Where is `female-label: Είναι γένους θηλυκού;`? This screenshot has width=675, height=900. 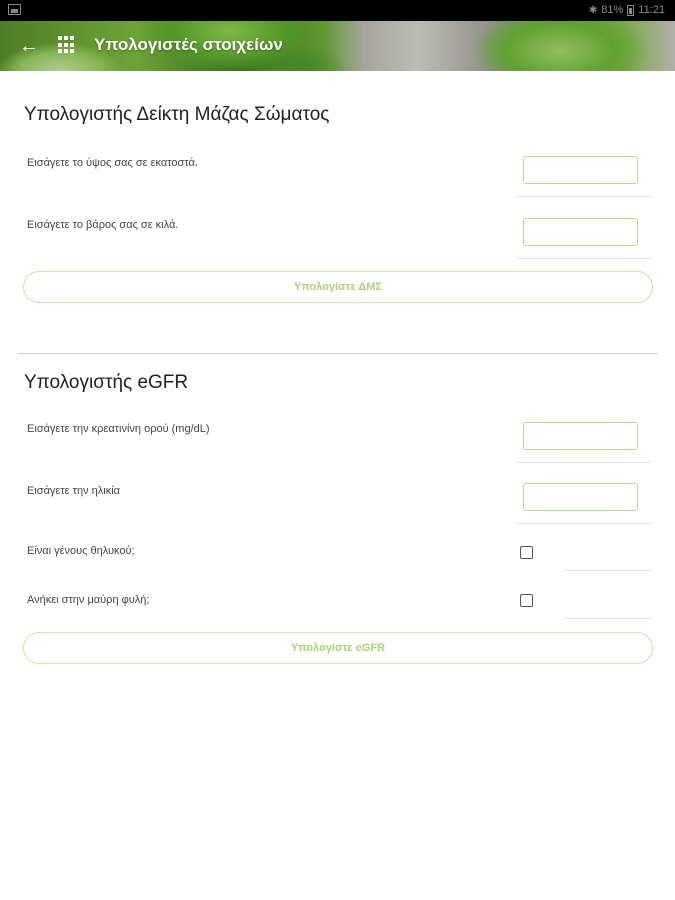
female-label: Είναι γένους θηλυκού; is located at coordinates (81, 551).